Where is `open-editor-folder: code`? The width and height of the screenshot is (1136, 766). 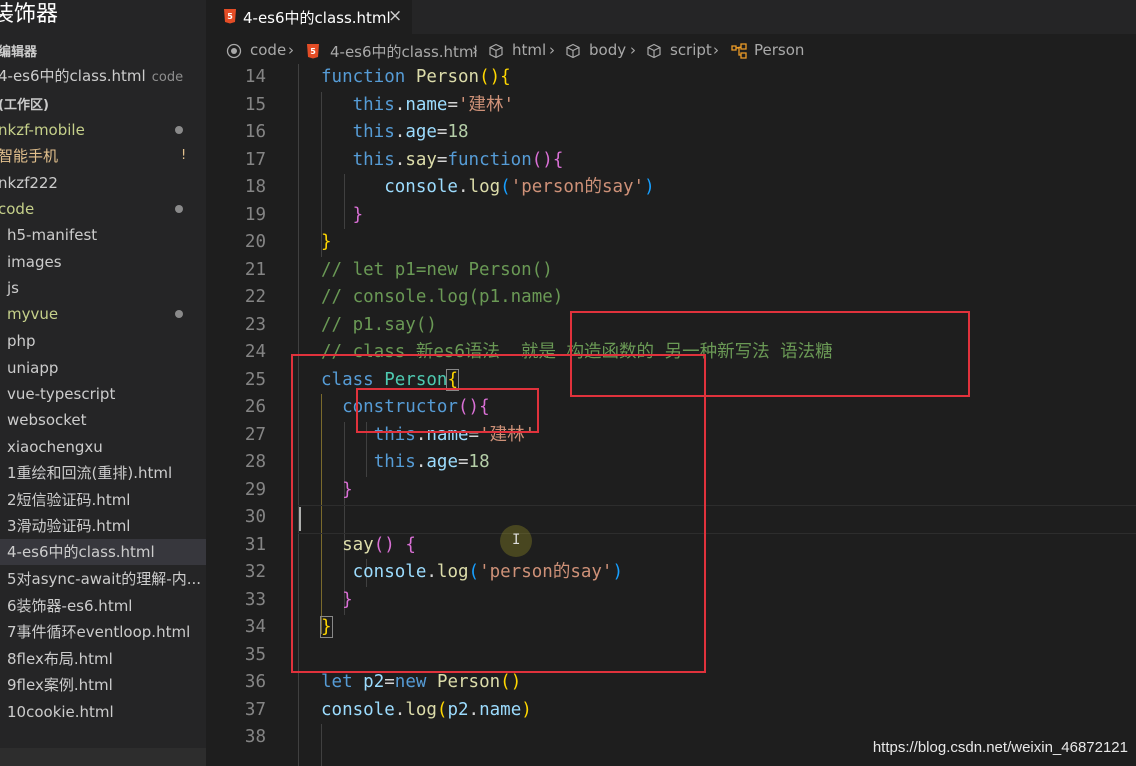
open-editor-folder: code is located at coordinates (167, 77).